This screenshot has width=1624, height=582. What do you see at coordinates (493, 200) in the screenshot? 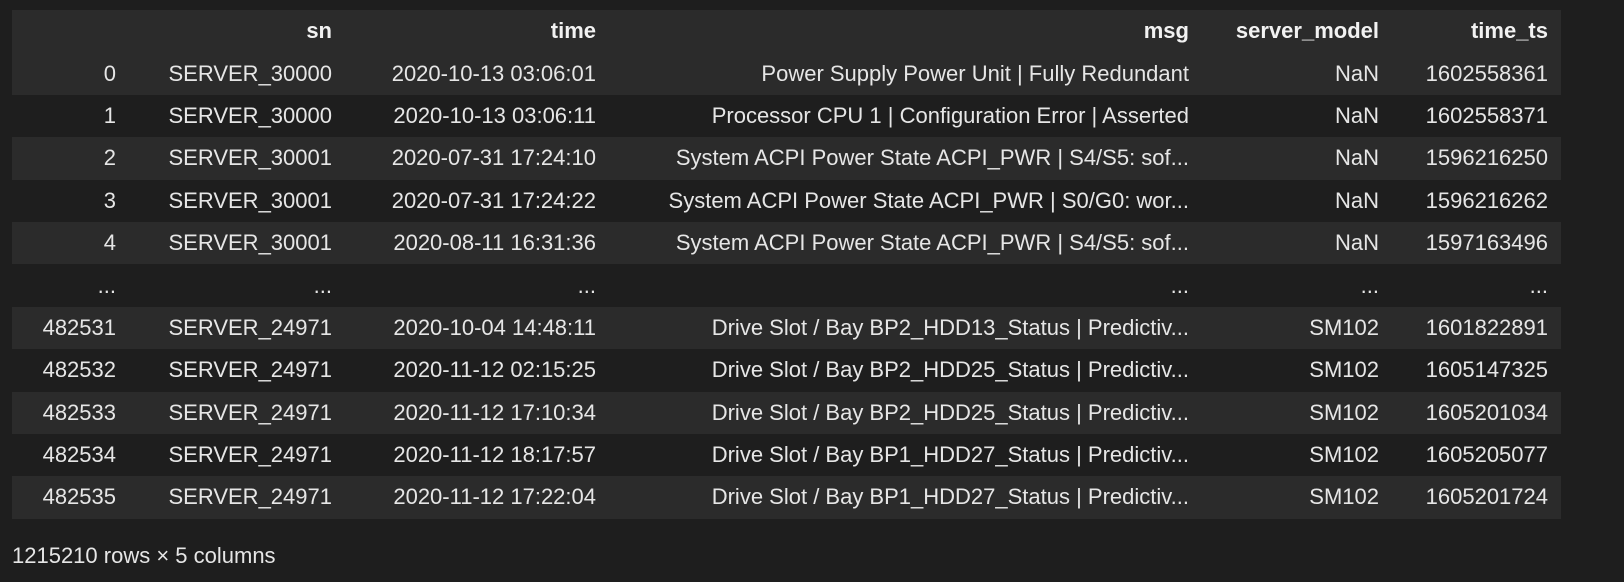
I see `cell-time: 2020-07-31 17:24:22` at bounding box center [493, 200].